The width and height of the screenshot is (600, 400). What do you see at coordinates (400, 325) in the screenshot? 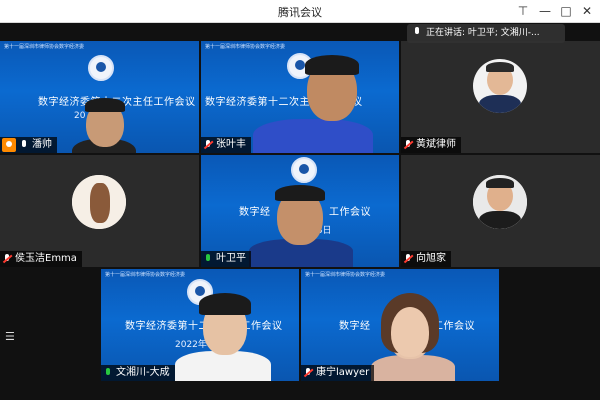
I see `video-tile-kangning: 第十一届深圳市律师协会数字经济委 数字经 工作会议 康宁lawyer` at bounding box center [400, 325].